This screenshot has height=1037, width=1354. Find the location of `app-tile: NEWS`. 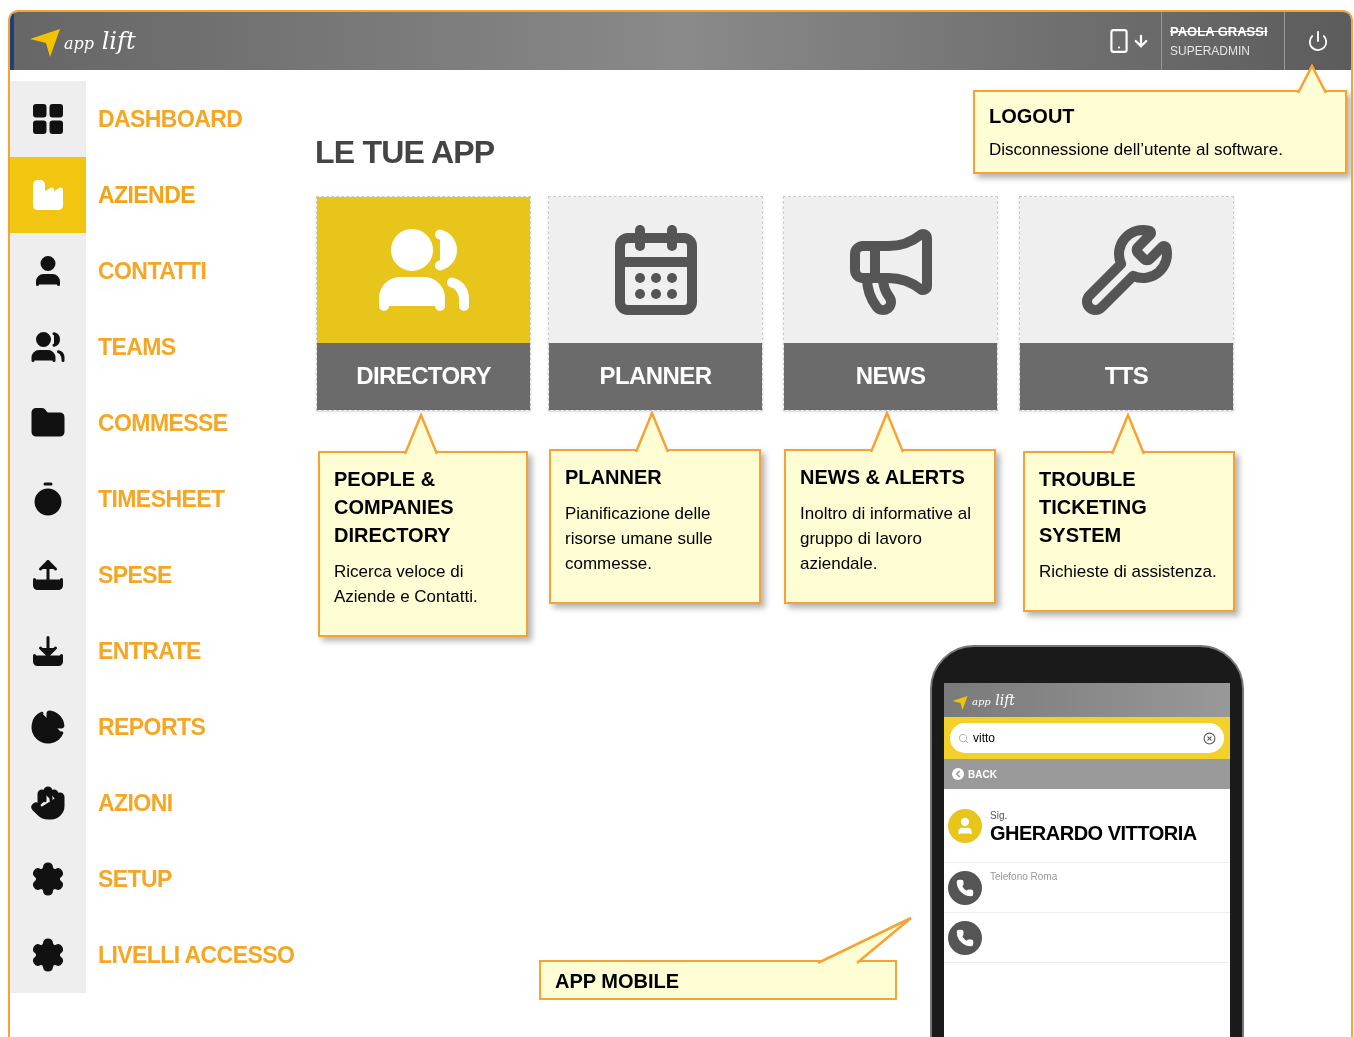

app-tile: NEWS is located at coordinates (890, 303).